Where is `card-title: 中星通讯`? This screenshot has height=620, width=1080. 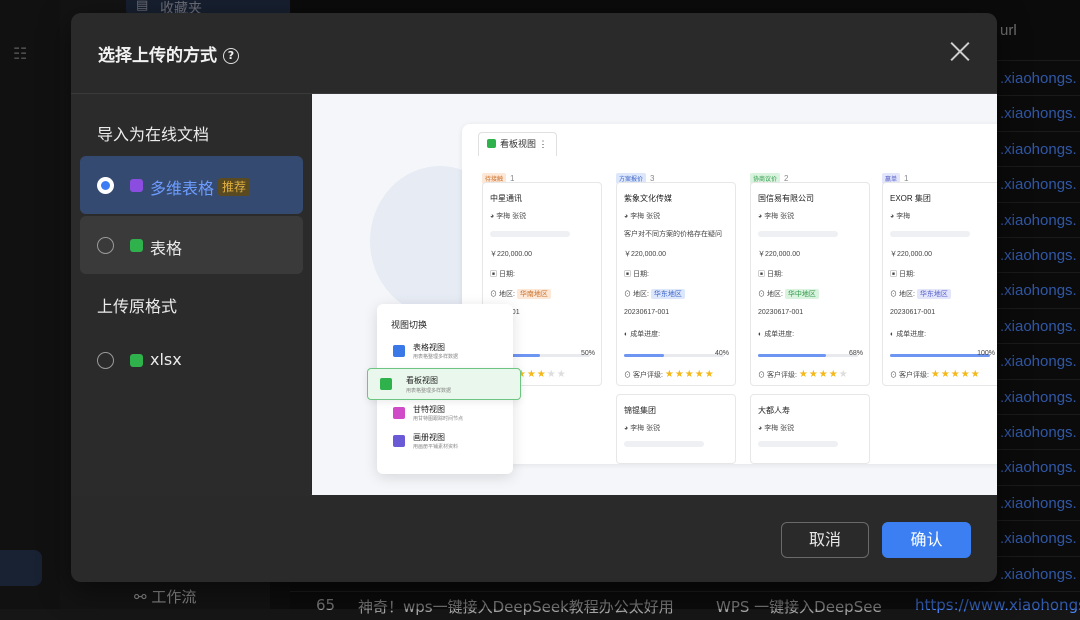 card-title: 中星通讯 is located at coordinates (506, 198).